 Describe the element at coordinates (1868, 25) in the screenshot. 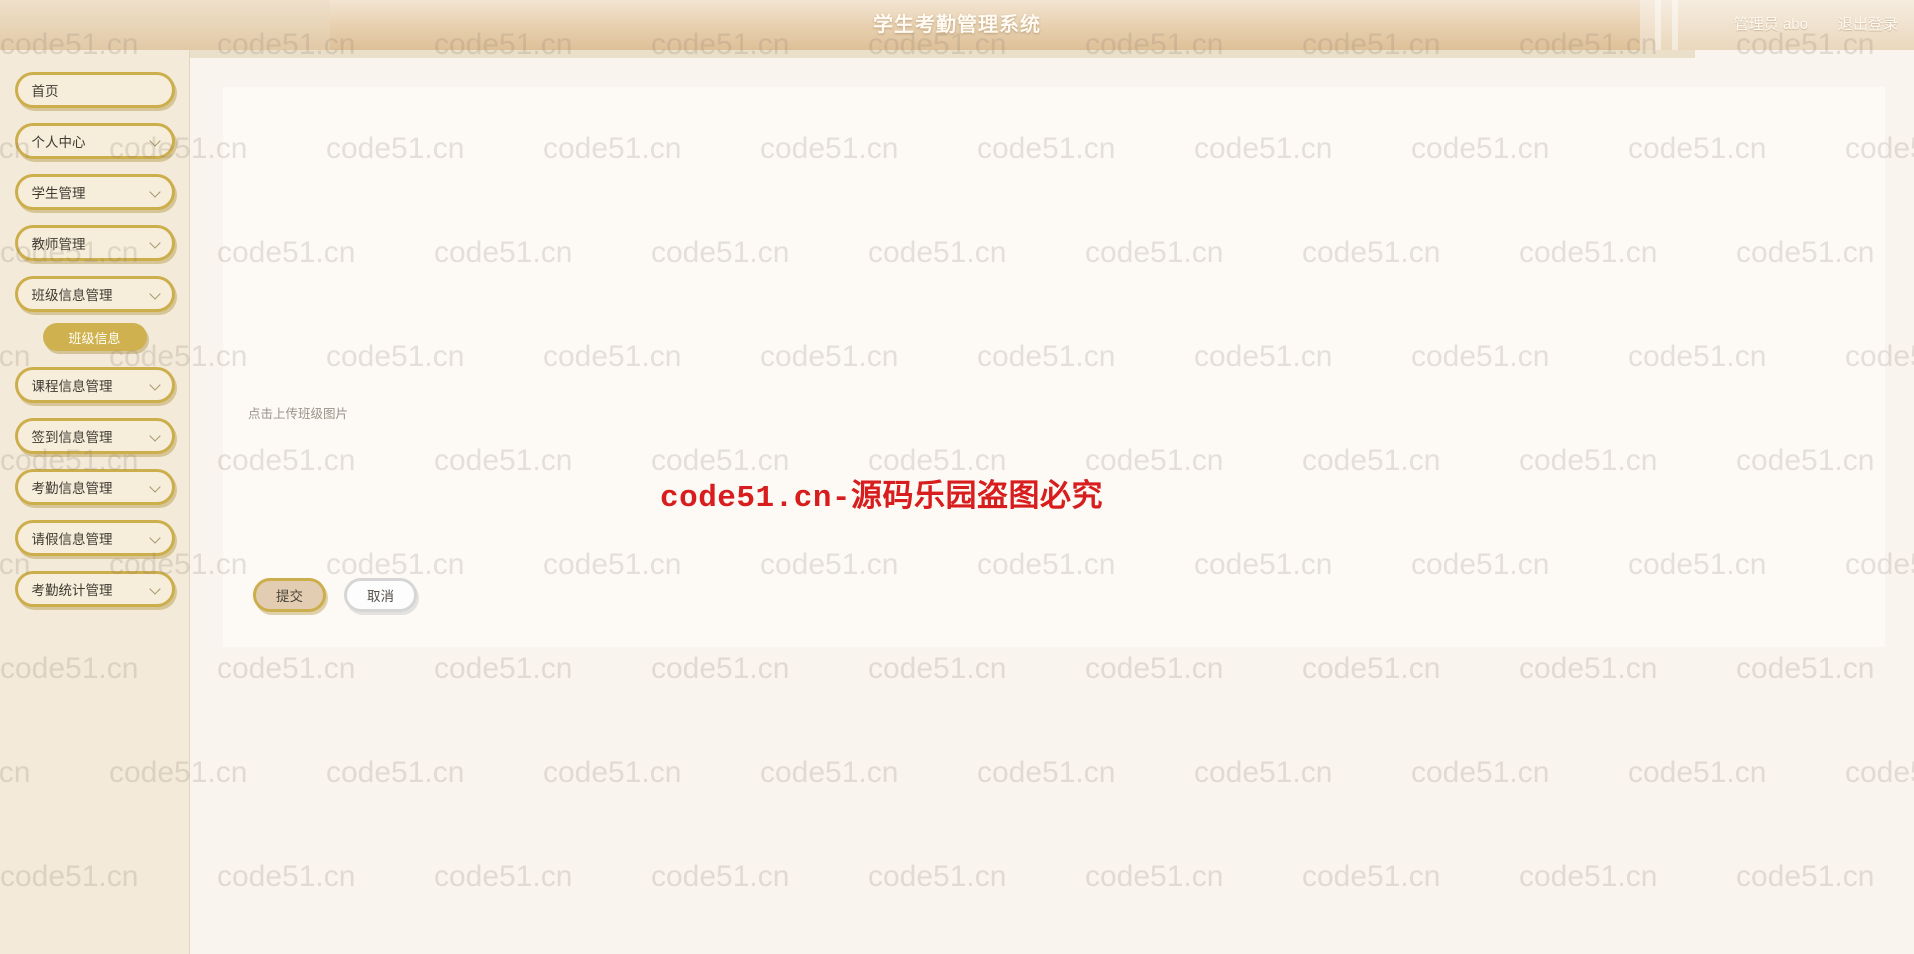

I see `logout-button: 退出登录` at that location.